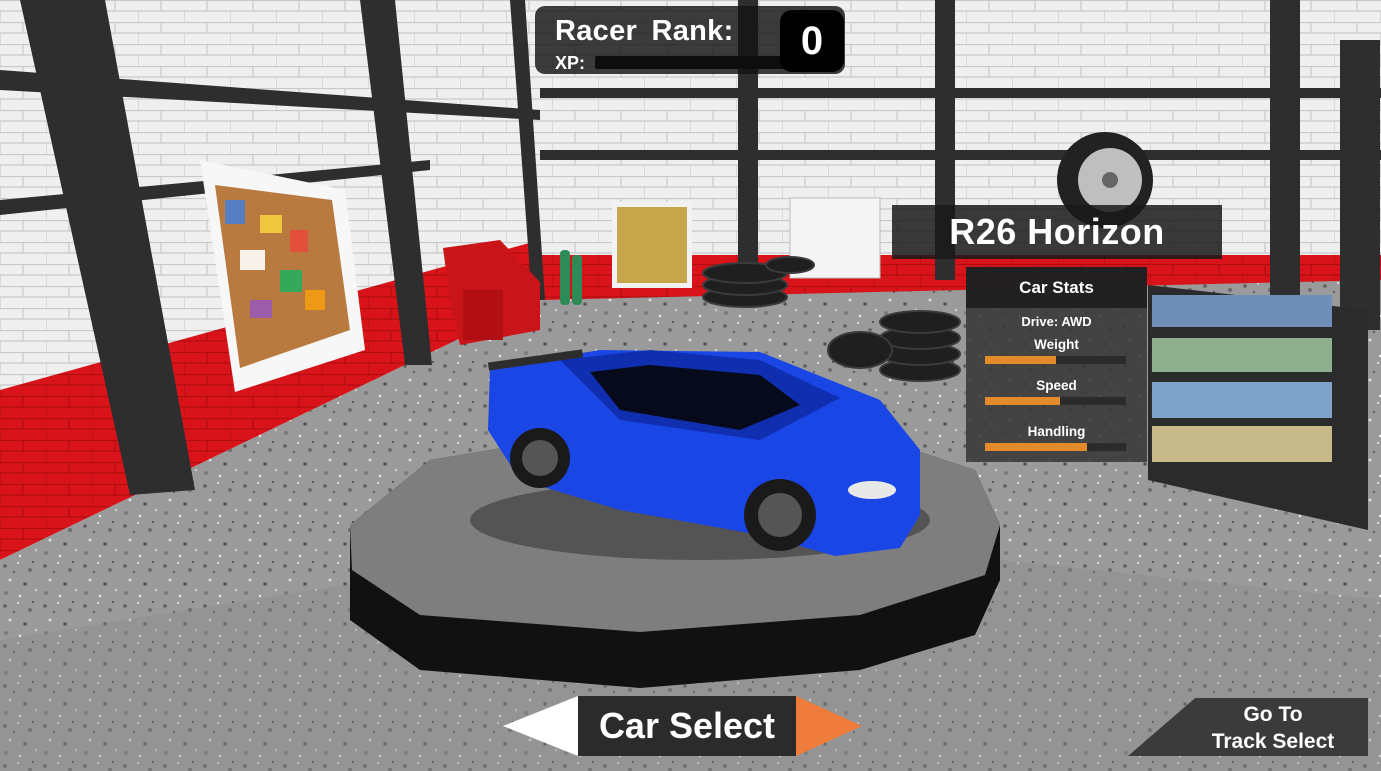  I want to click on speed-bar, so click(1055, 401).